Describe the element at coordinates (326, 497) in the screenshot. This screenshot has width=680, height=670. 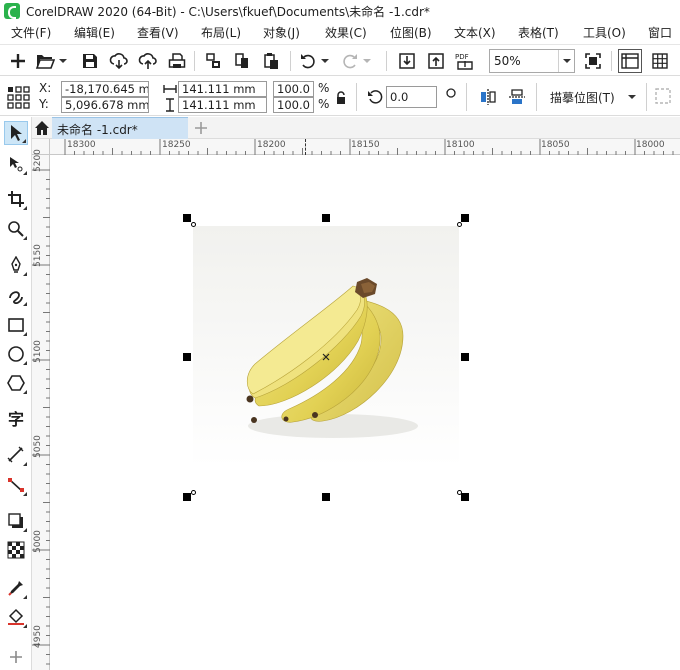
I see `selection-handle-bottom` at that location.